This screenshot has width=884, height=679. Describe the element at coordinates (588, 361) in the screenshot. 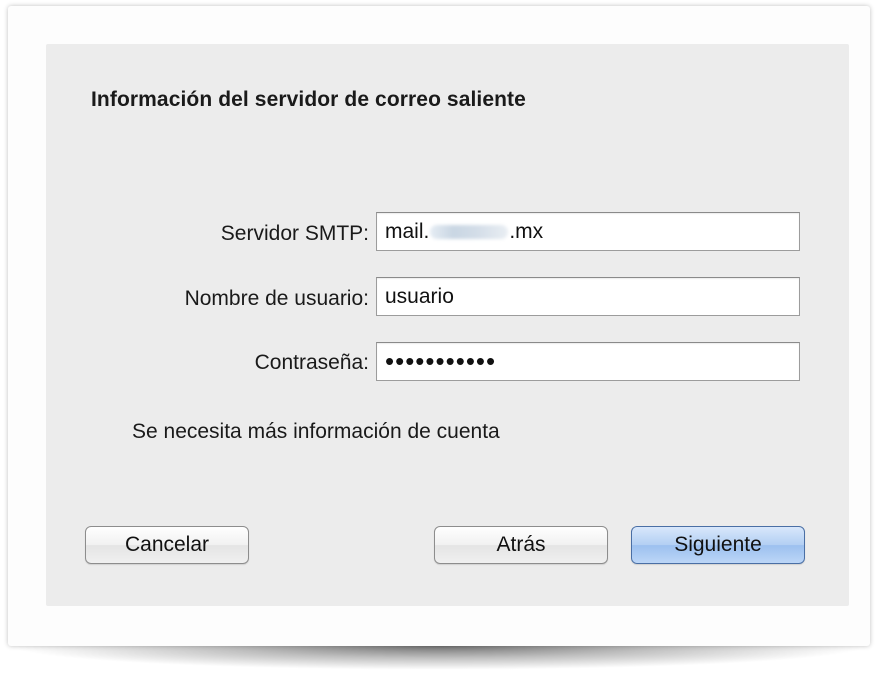

I see `password-field` at that location.